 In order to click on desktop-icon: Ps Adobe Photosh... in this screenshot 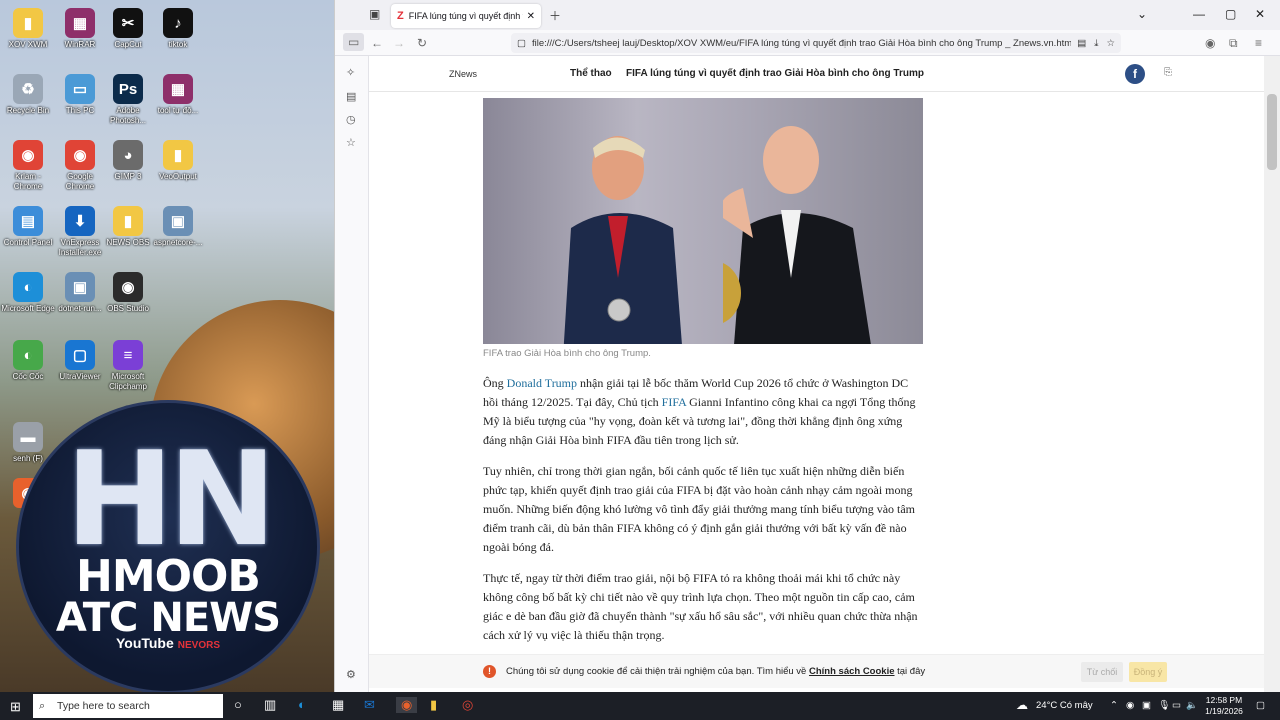, I will do `click(128, 100)`.